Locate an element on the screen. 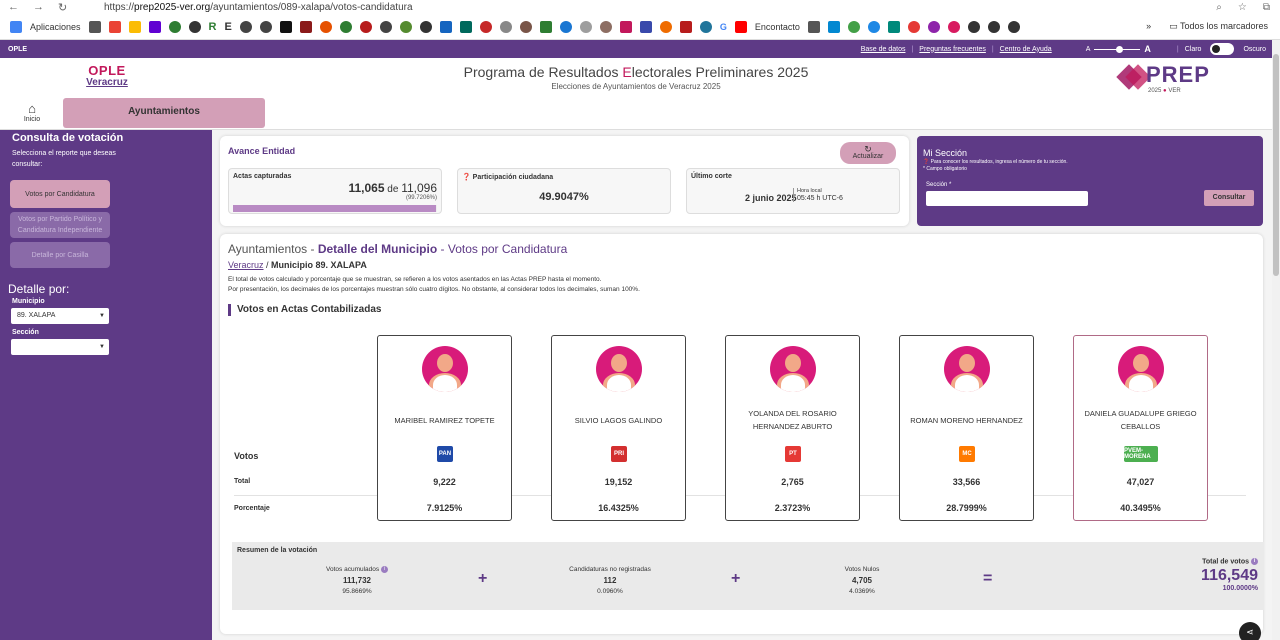 This screenshot has height=640, width=1280. tab-ayuntamientos: Ayuntamientos is located at coordinates (164, 113).